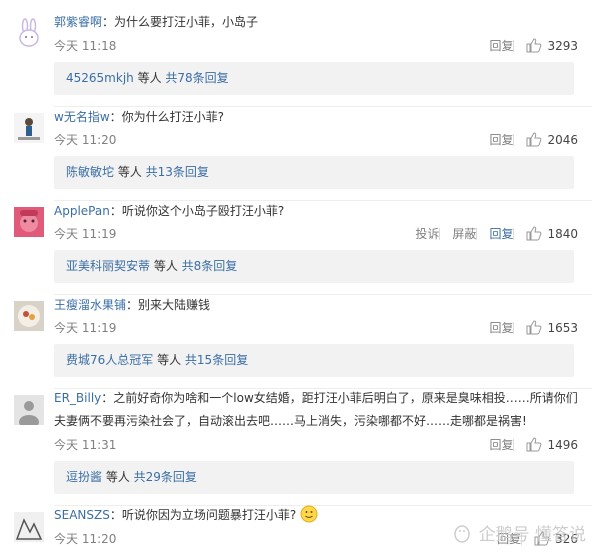  Describe the element at coordinates (464, 233) in the screenshot. I see `block-button: 屏蔽` at that location.